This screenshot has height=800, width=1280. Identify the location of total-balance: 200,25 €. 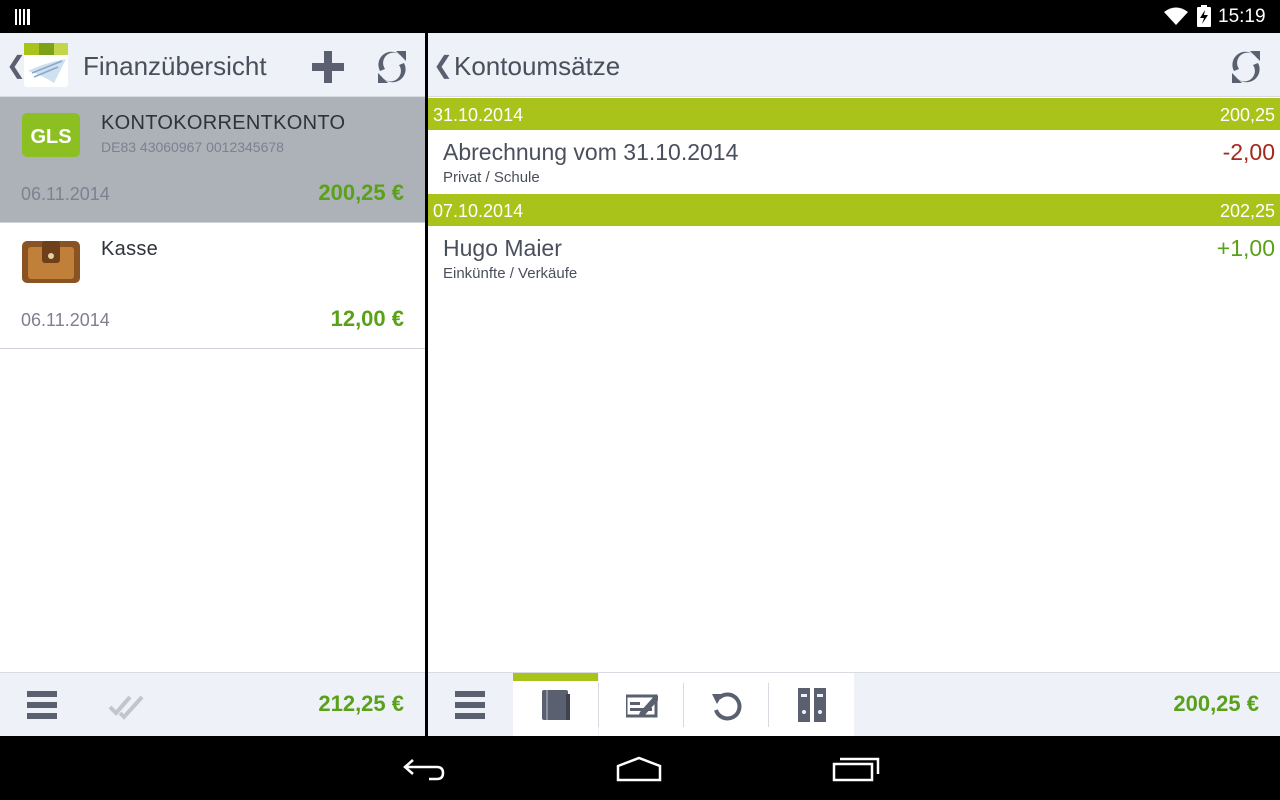
(1216, 703).